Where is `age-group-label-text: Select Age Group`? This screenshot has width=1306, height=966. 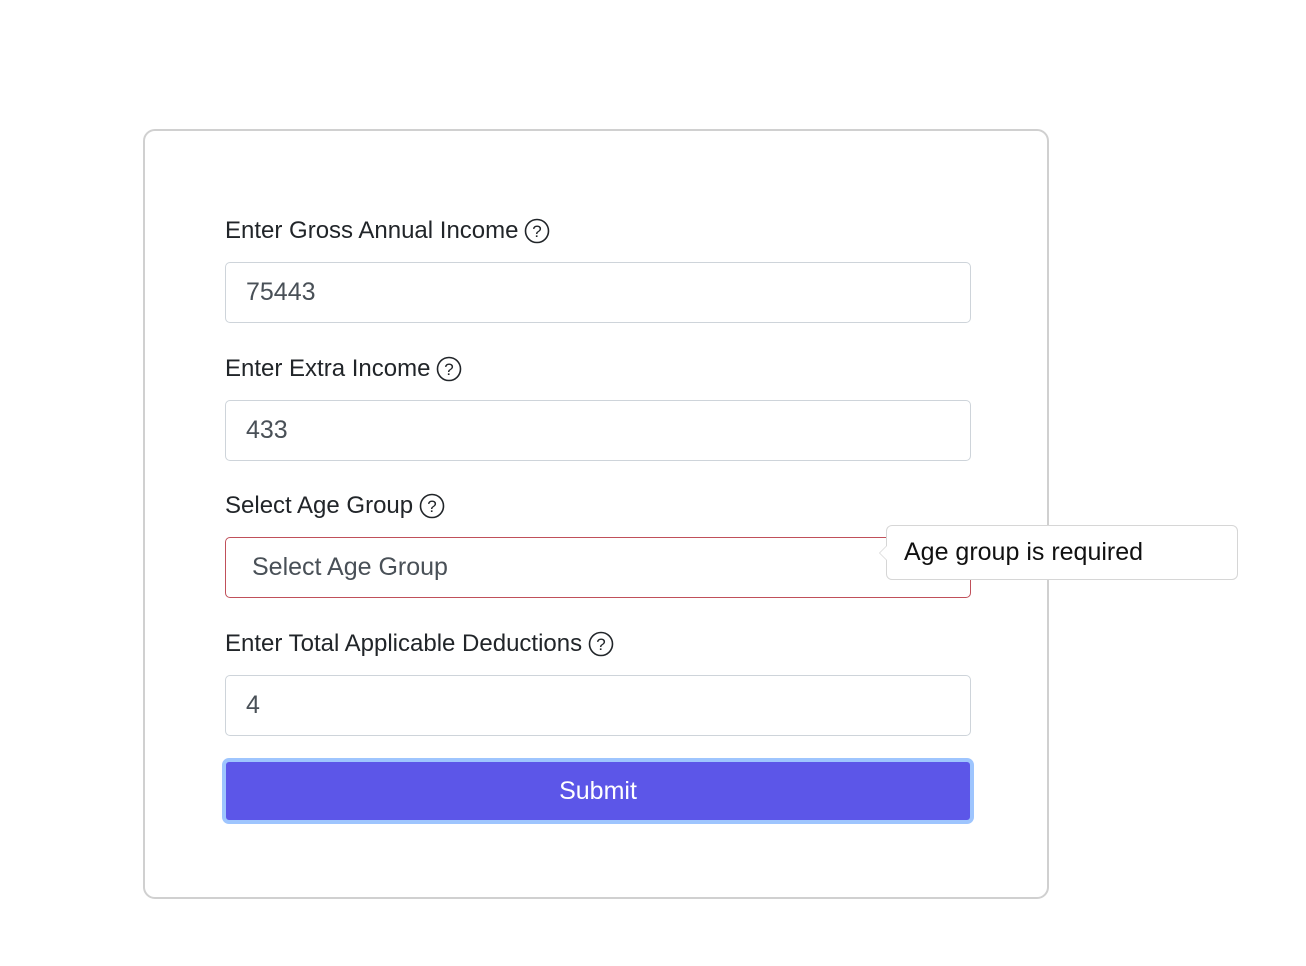
age-group-label-text: Select Age Group is located at coordinates (319, 505).